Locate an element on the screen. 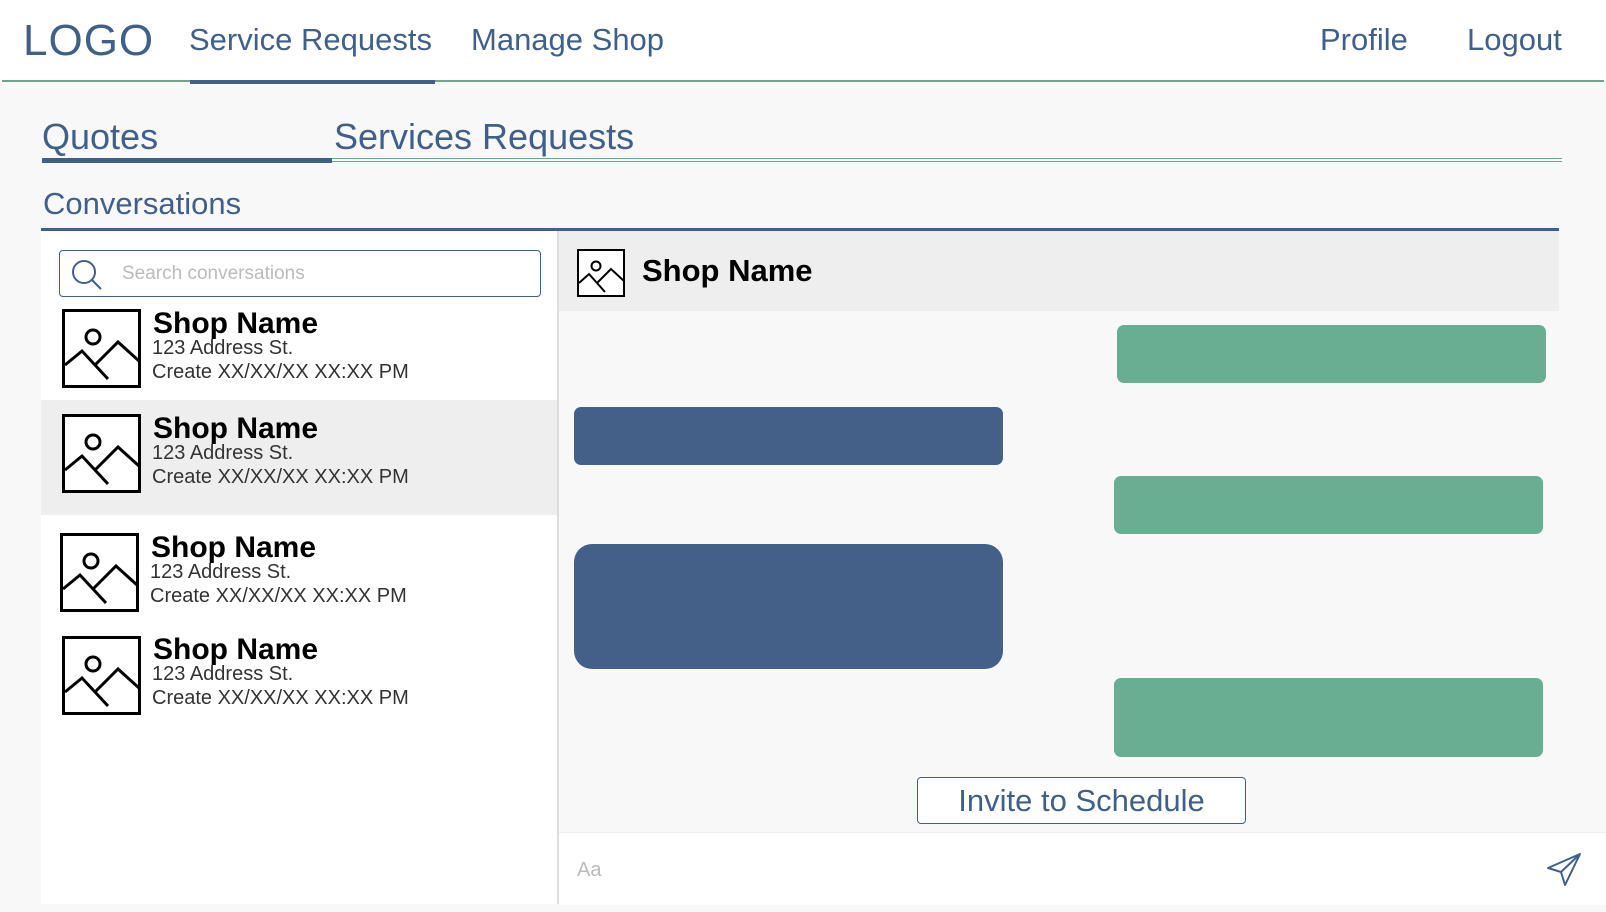  send-icon is located at coordinates (1564, 869).